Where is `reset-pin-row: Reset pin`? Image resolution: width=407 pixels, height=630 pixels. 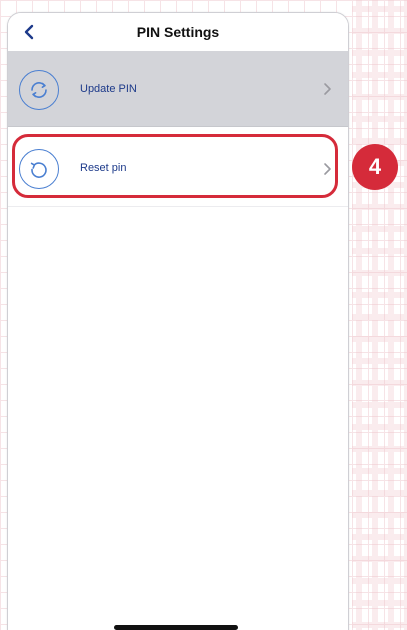
reset-pin-row: Reset pin is located at coordinates (178, 169).